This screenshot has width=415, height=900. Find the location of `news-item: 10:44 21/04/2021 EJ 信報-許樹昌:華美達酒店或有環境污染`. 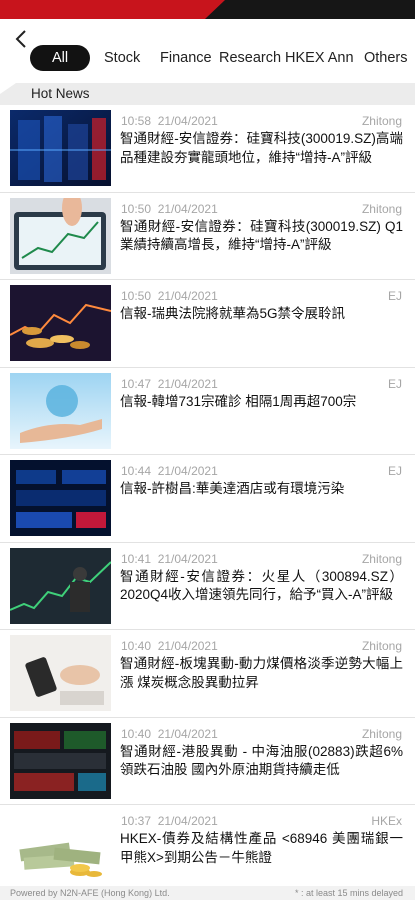

news-item: 10:44 21/04/2021 EJ 信報-許樹昌:華美達酒店或有環境污染 is located at coordinates (207, 499).